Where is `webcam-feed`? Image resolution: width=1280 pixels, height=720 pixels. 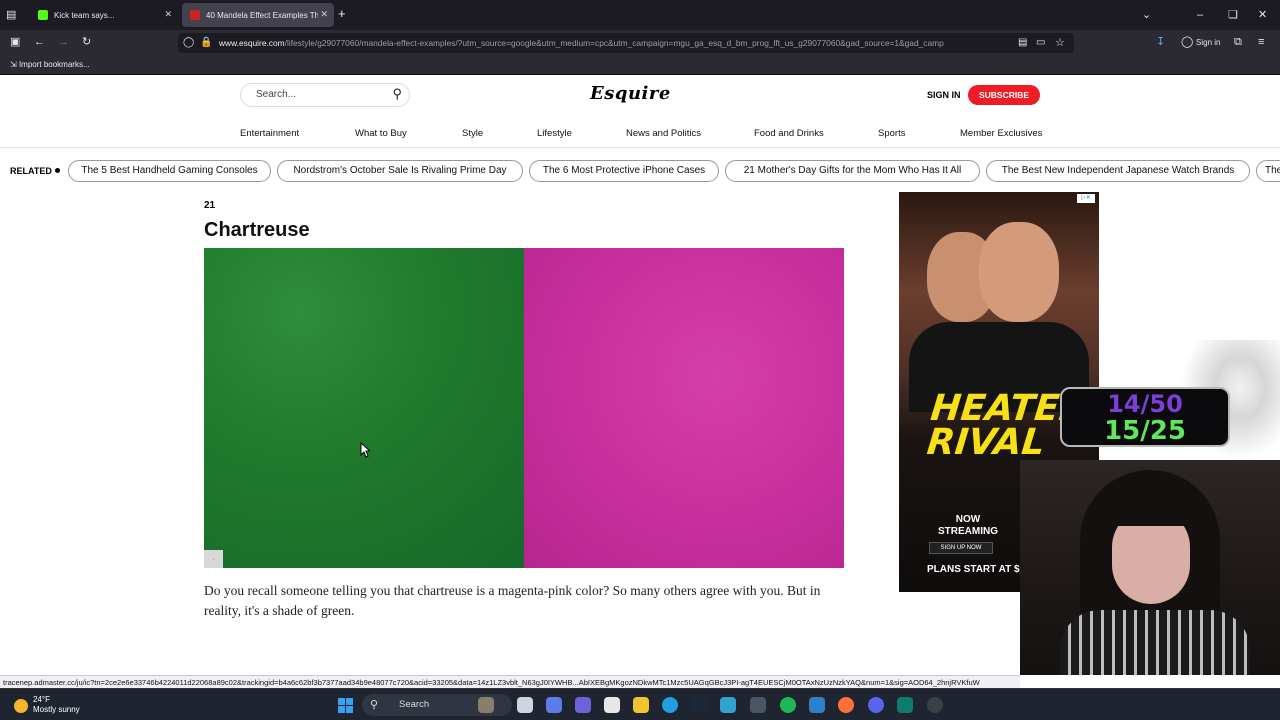 webcam-feed is located at coordinates (1150, 567).